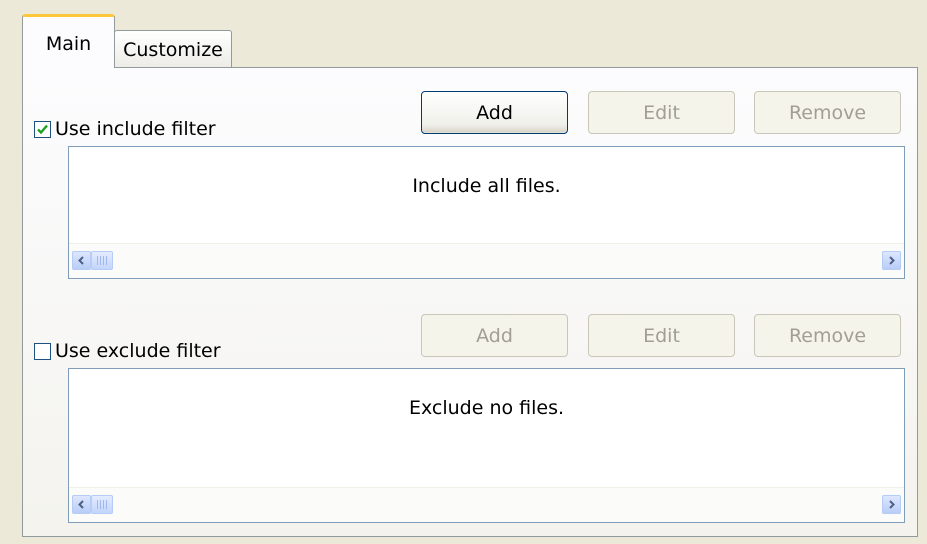 Image resolution: width=927 pixels, height=544 pixels. I want to click on exclude-horizontal-scrollbar, so click(486, 504).